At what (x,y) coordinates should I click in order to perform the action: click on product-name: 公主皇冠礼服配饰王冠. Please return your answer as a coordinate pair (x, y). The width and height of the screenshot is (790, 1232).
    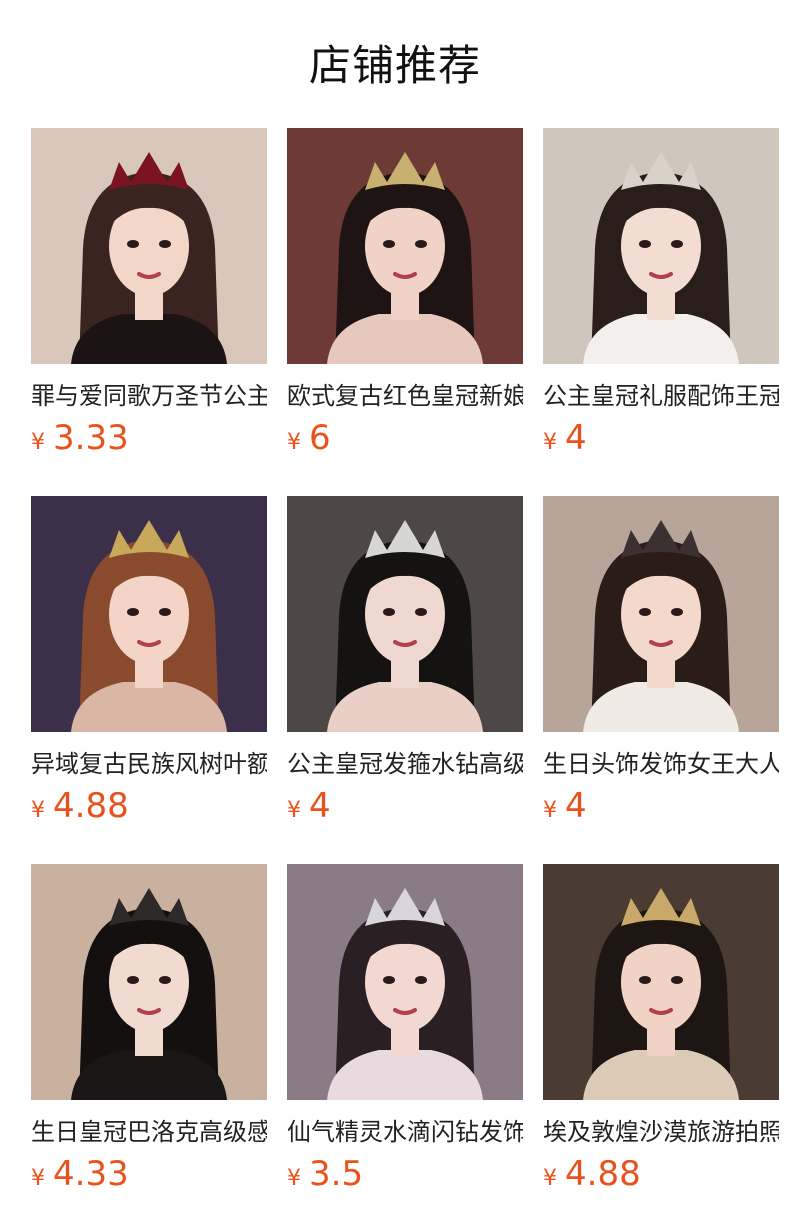
    Looking at the image, I should click on (661, 396).